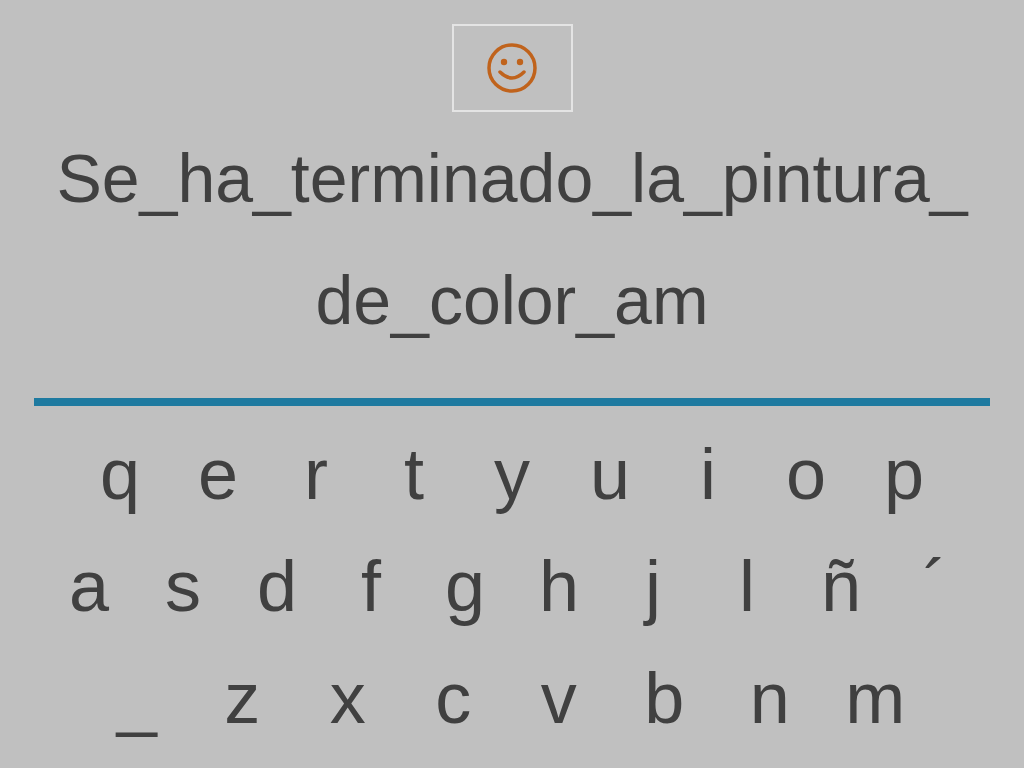 Image resolution: width=1024 pixels, height=768 pixels. What do you see at coordinates (512, 68) in the screenshot?
I see `smiley-icon` at bounding box center [512, 68].